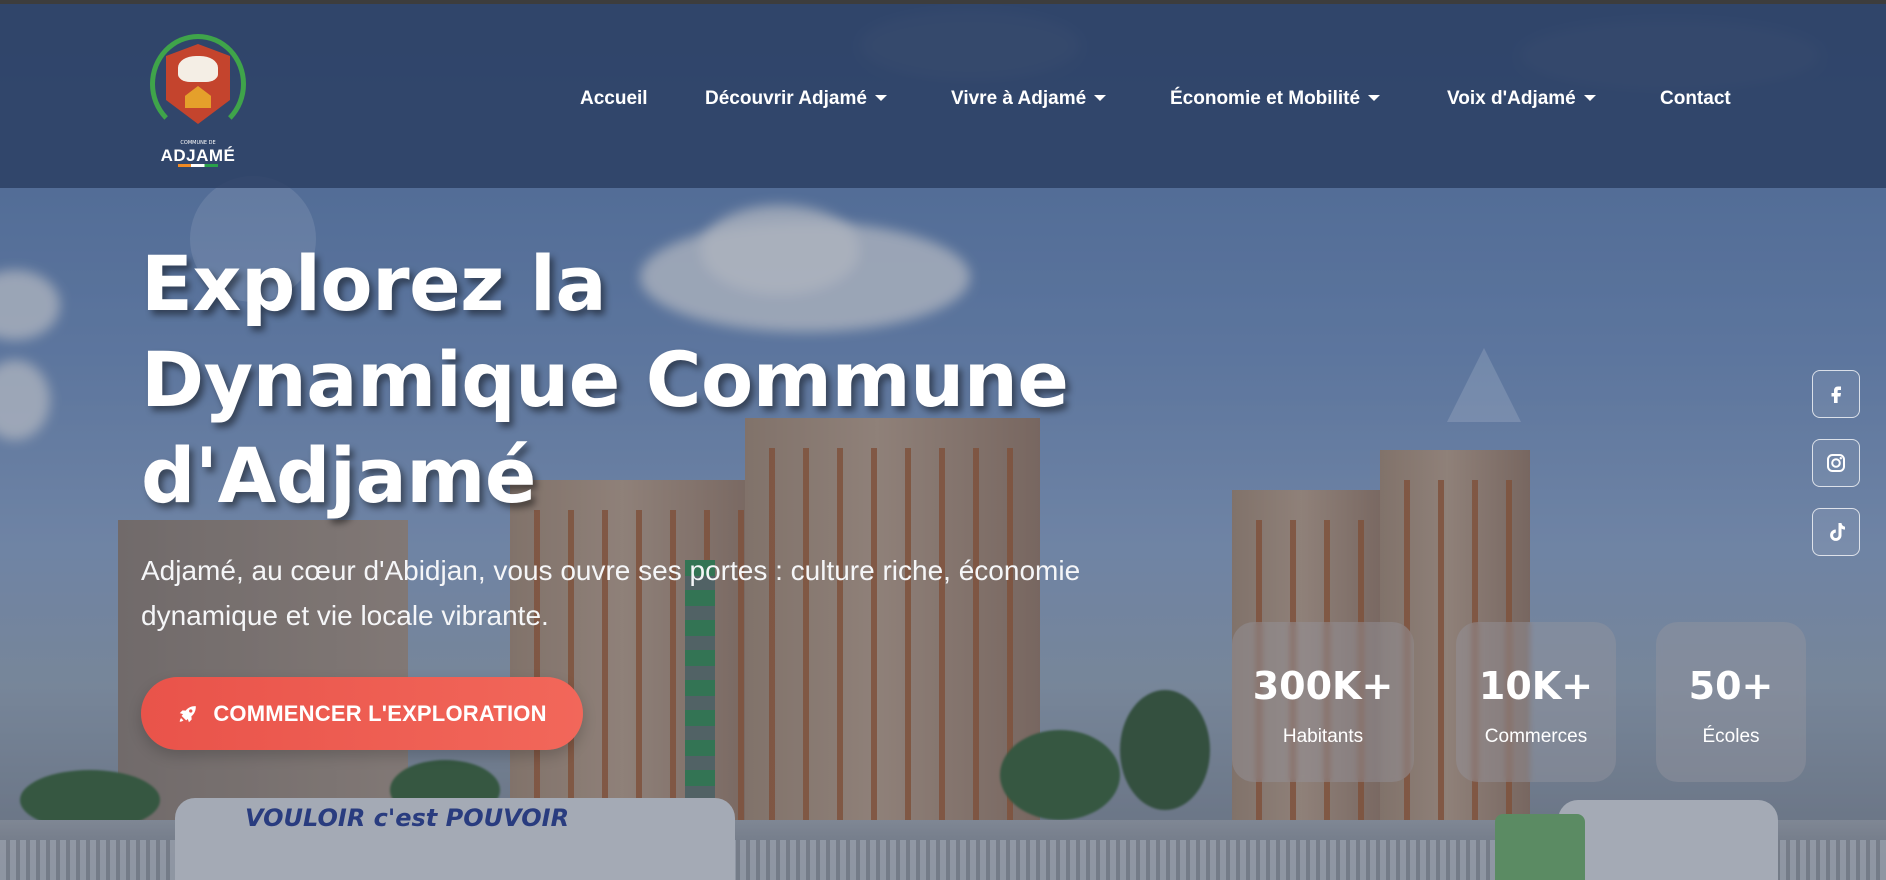  I want to click on nav-label: Vivre à Adjamé, so click(1019, 98).